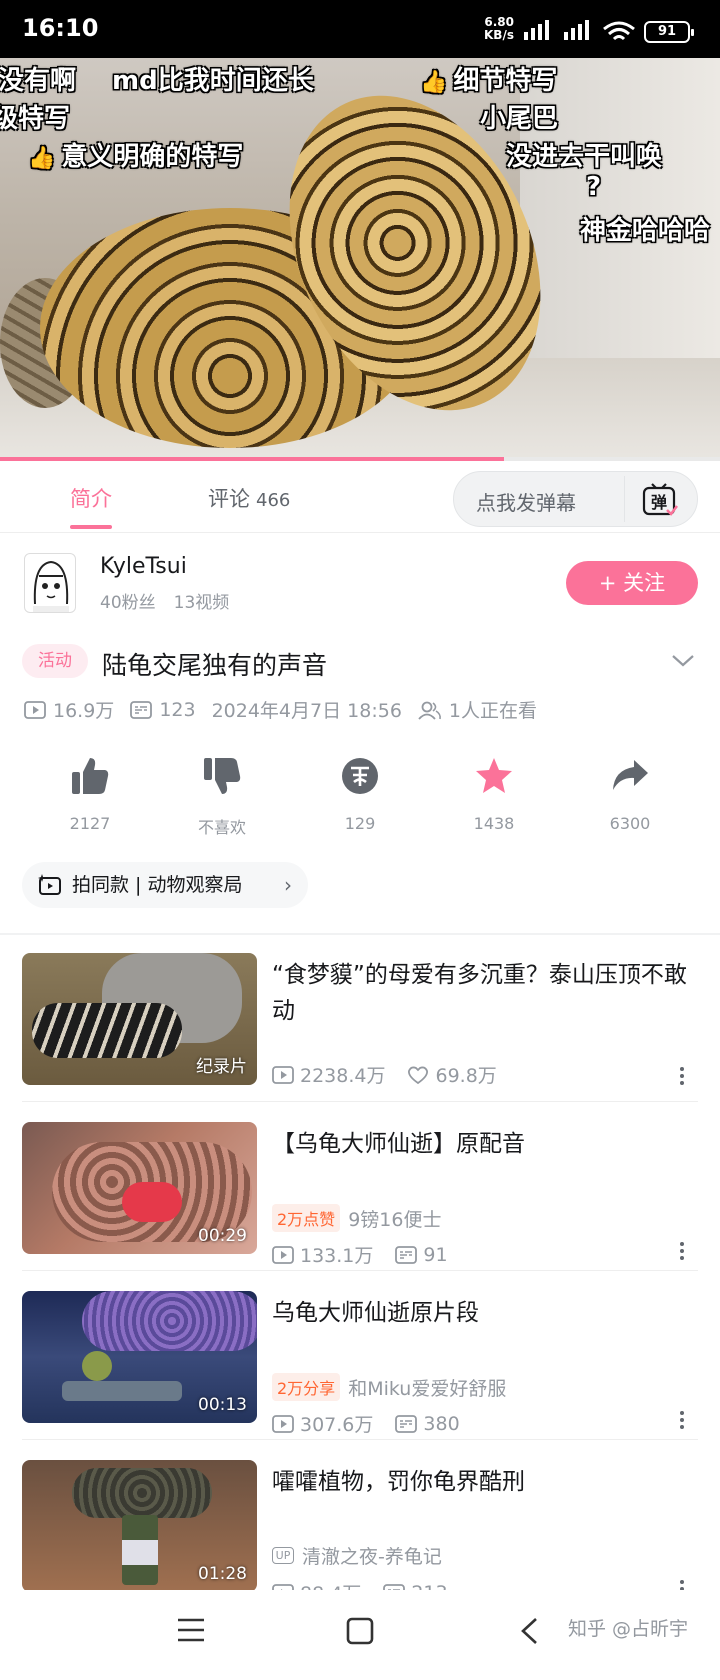 This screenshot has width=720, height=1680. Describe the element at coordinates (55, 661) in the screenshot. I see `activity-badge: 活动` at that location.